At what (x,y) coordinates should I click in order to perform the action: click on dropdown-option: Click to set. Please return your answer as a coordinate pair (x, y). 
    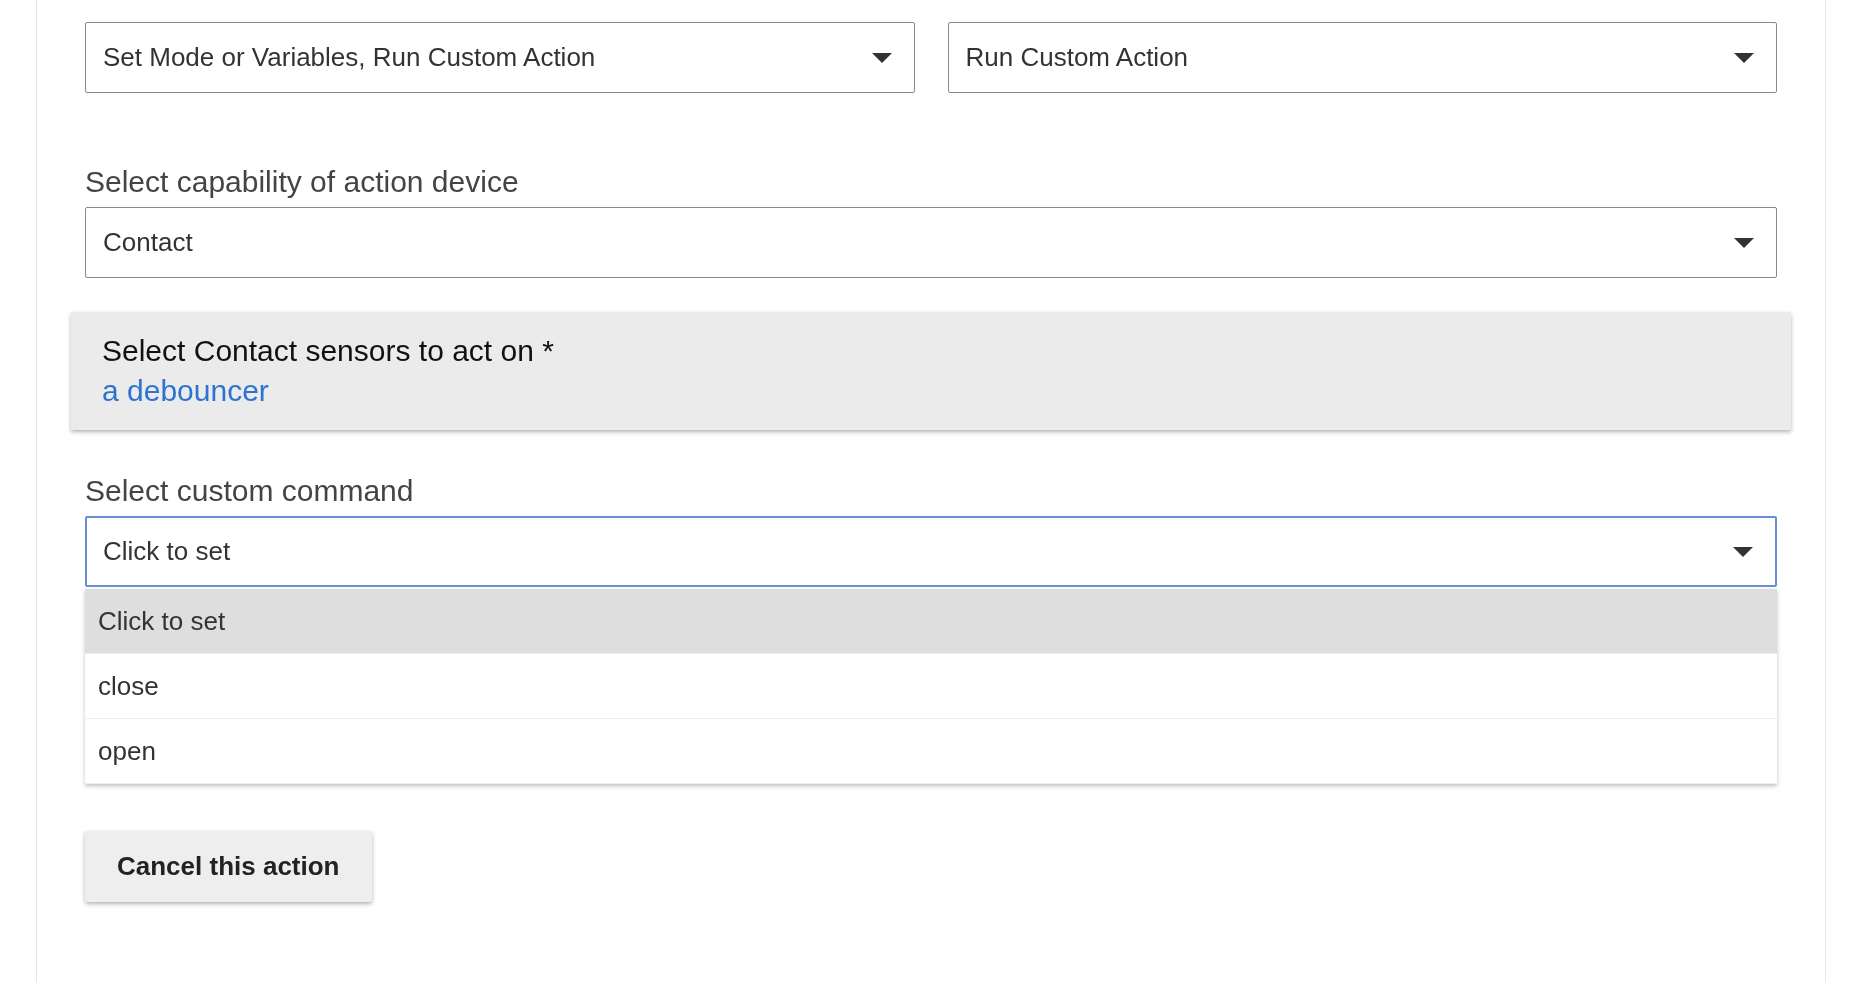
    Looking at the image, I should click on (931, 621).